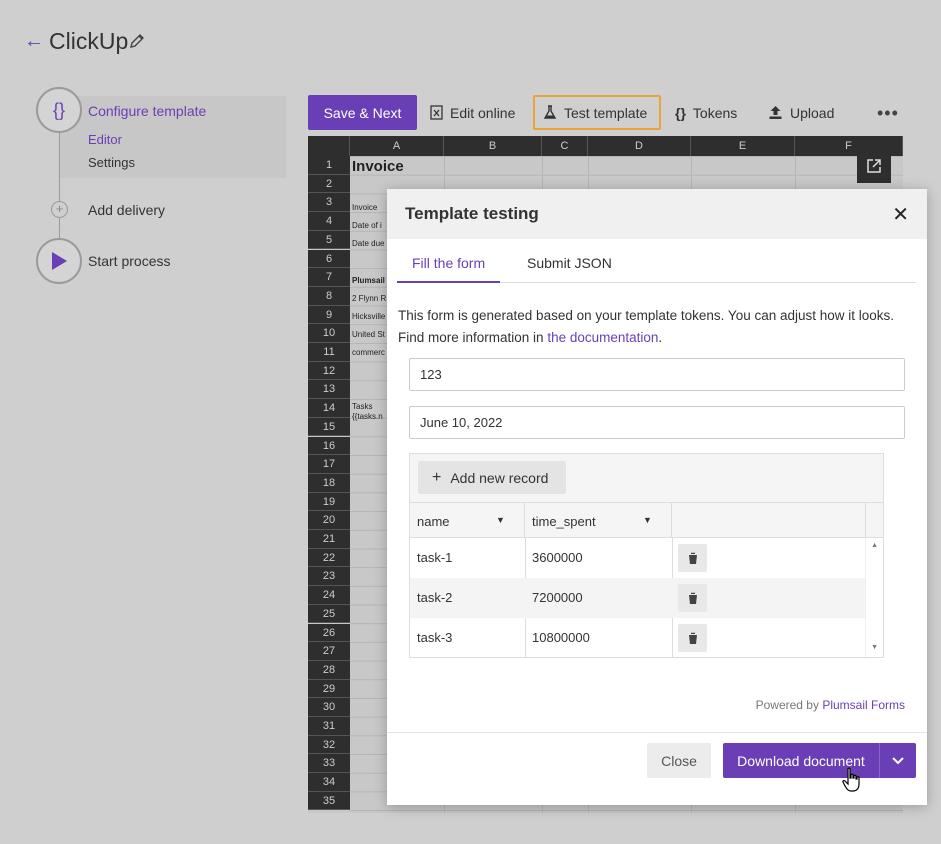 This screenshot has height=844, width=941. Describe the element at coordinates (897, 760) in the screenshot. I see `chevron-down-icon` at that location.